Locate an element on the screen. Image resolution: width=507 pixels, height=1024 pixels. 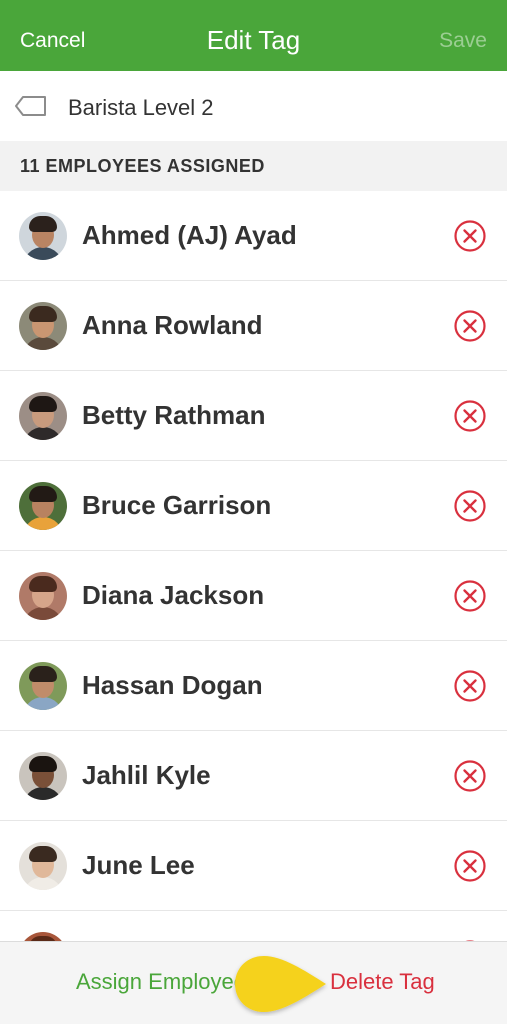
employee-row: Ahmed (AJ) Ayad is located at coordinates (253, 236).